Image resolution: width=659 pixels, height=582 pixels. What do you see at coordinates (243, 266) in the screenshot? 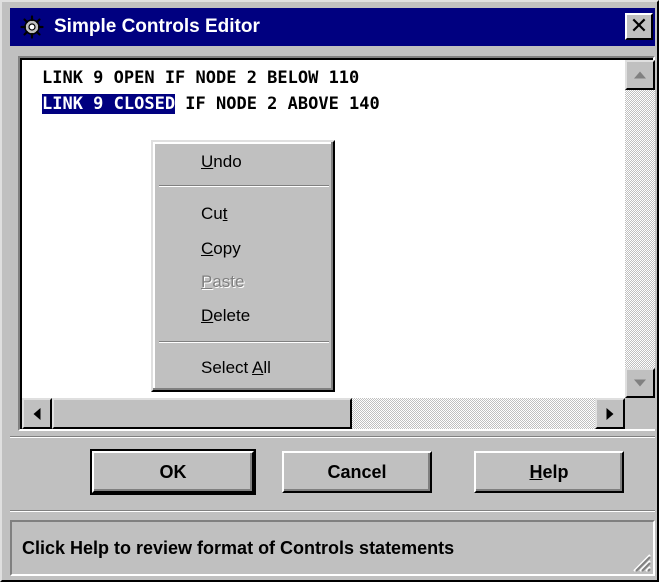
I see `context-menu: Undo Cut Copy Paste Delete Select All` at bounding box center [243, 266].